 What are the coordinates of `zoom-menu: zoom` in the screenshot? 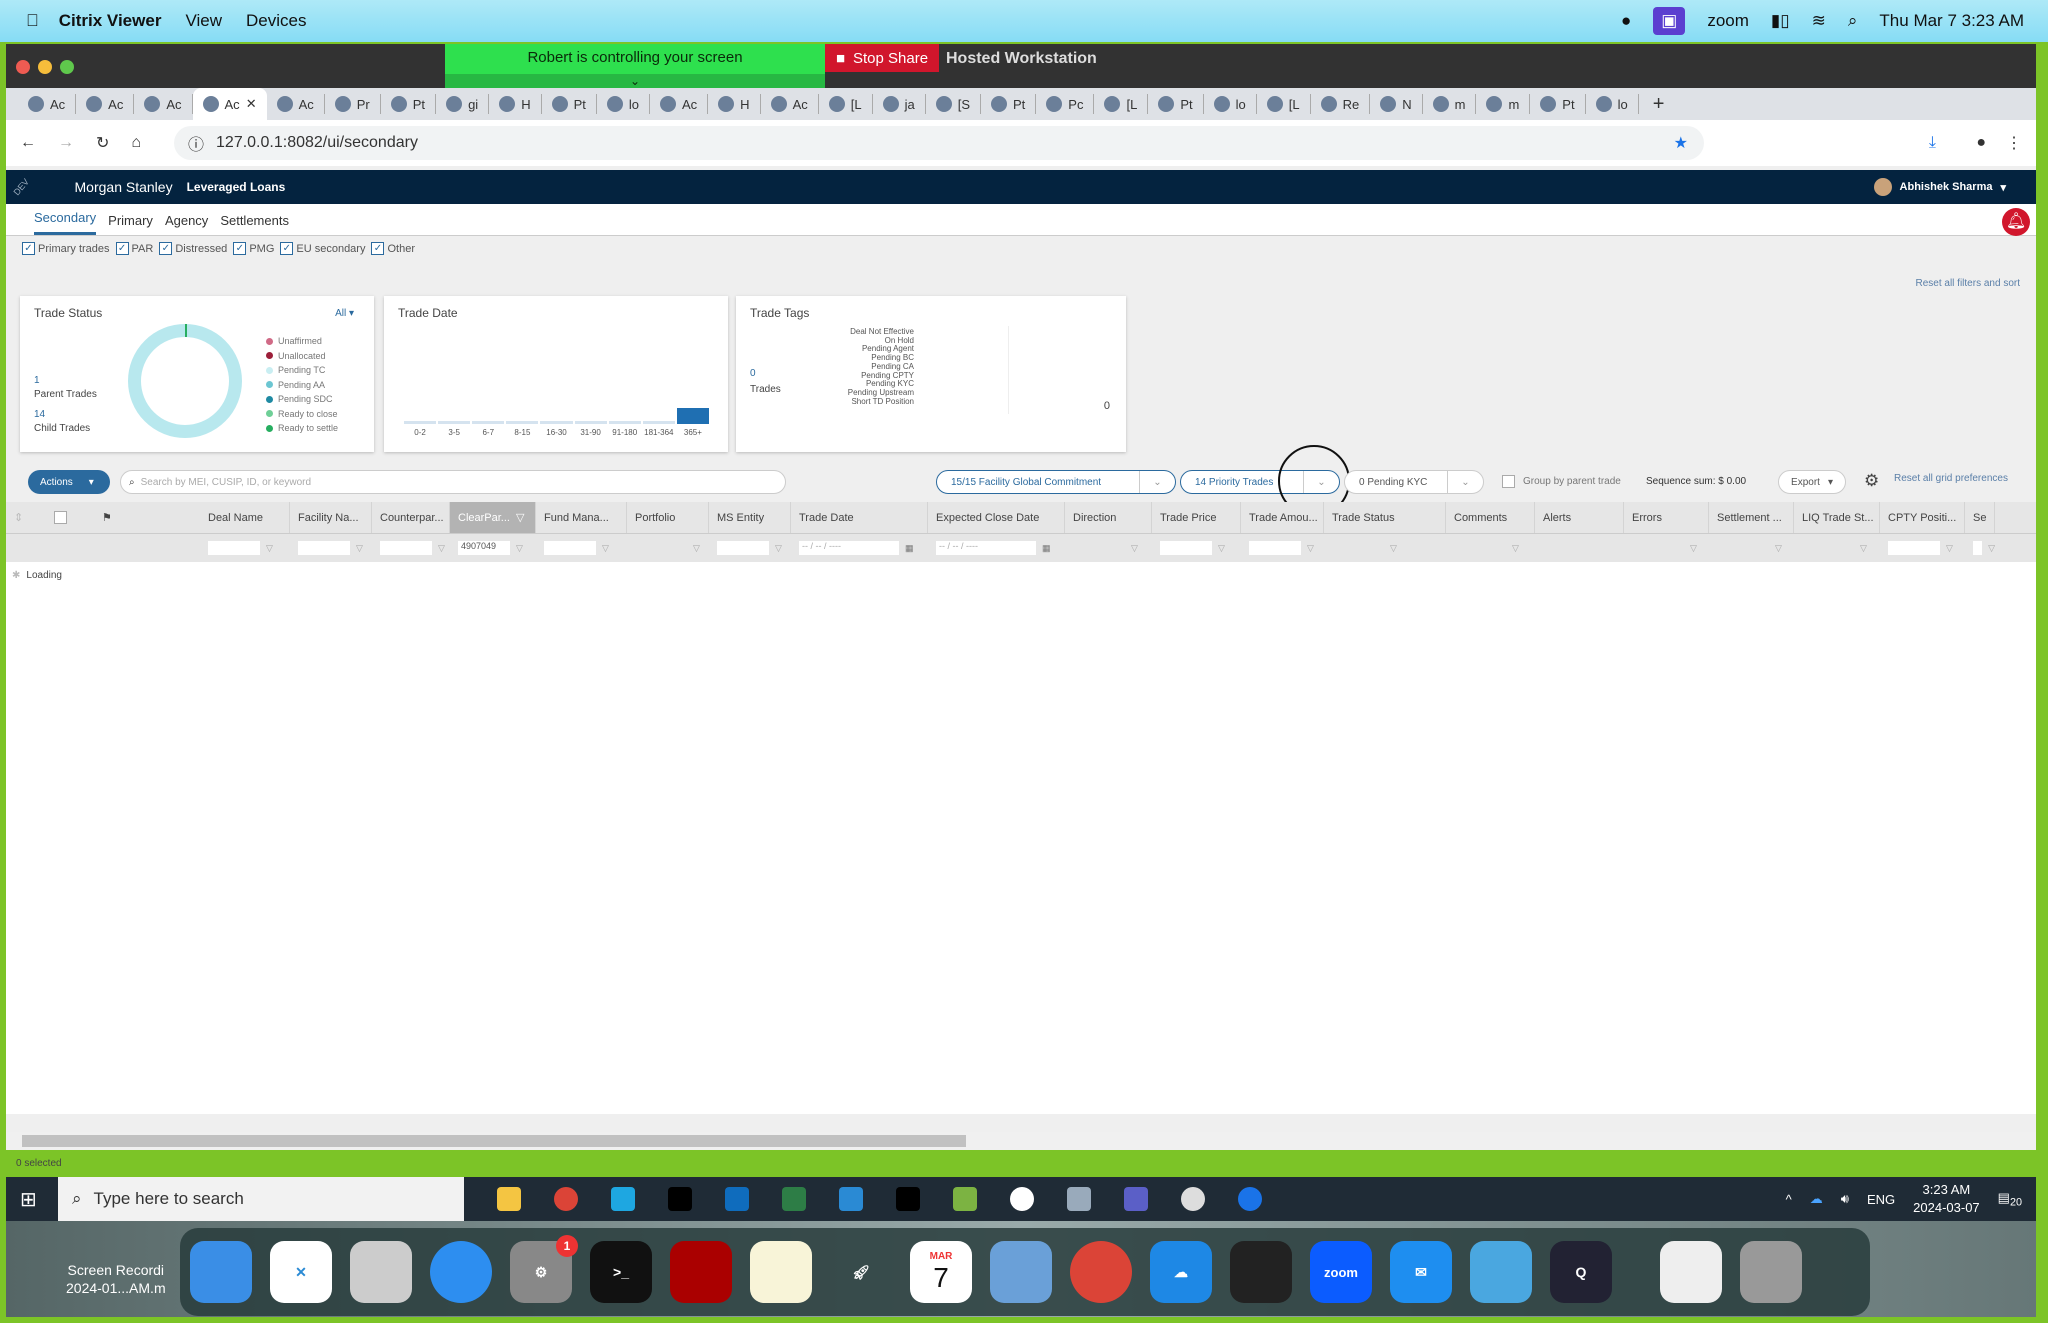 It's located at (1728, 21).